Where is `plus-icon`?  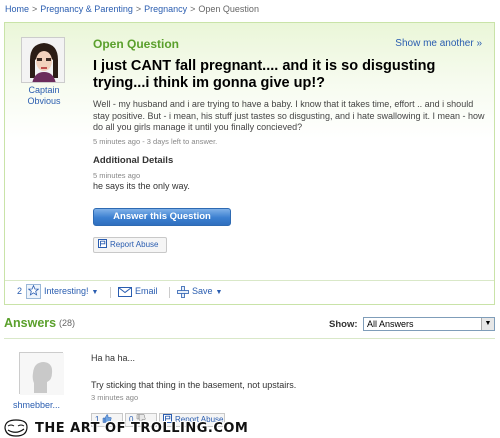
plus-icon is located at coordinates (183, 292).